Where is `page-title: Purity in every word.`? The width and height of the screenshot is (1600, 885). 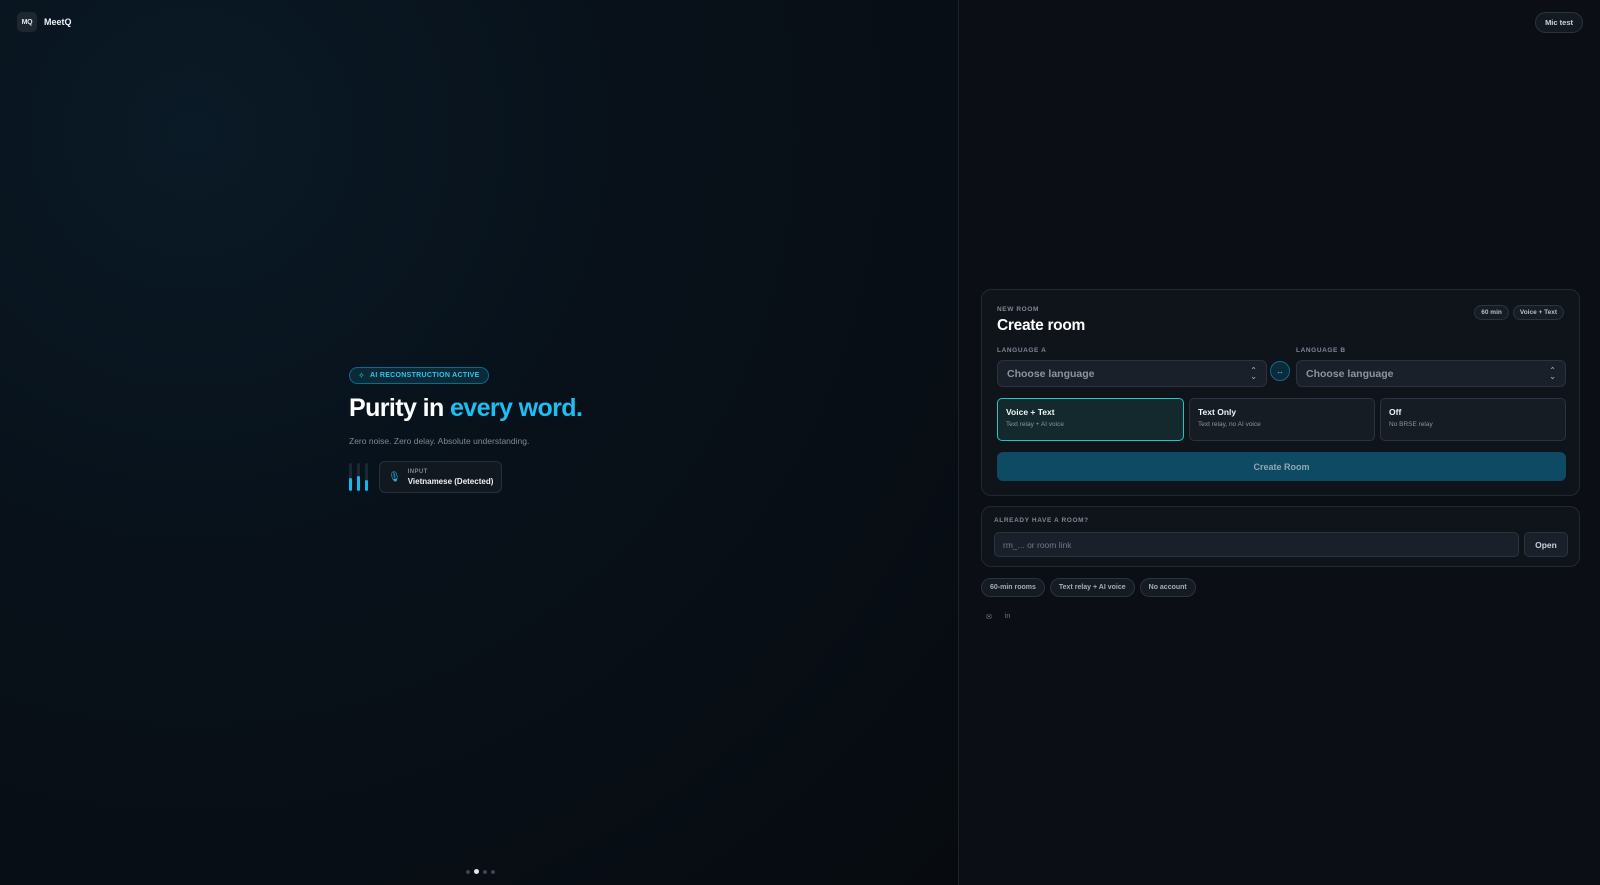
page-title: Purity in every word. is located at coordinates (479, 408).